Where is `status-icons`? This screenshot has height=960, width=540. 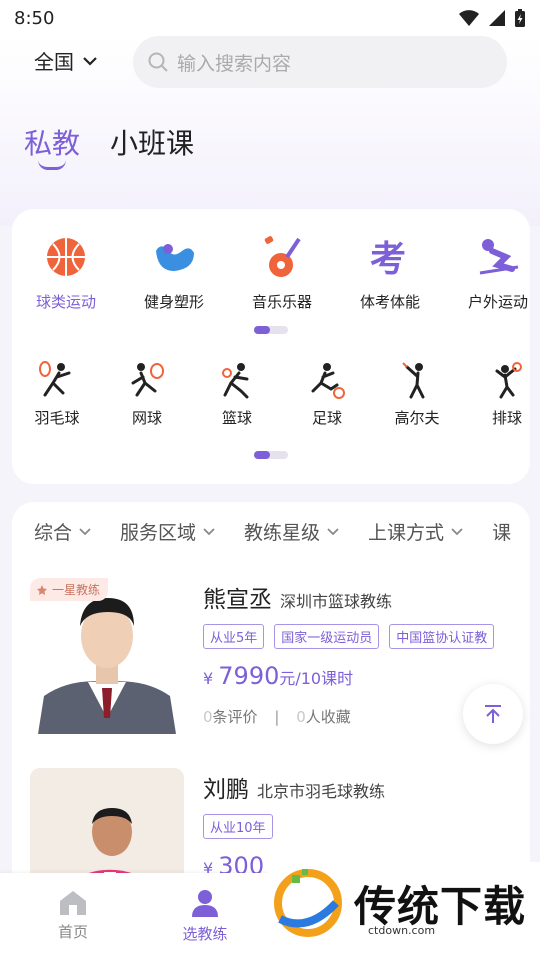
status-icons is located at coordinates (492, 18).